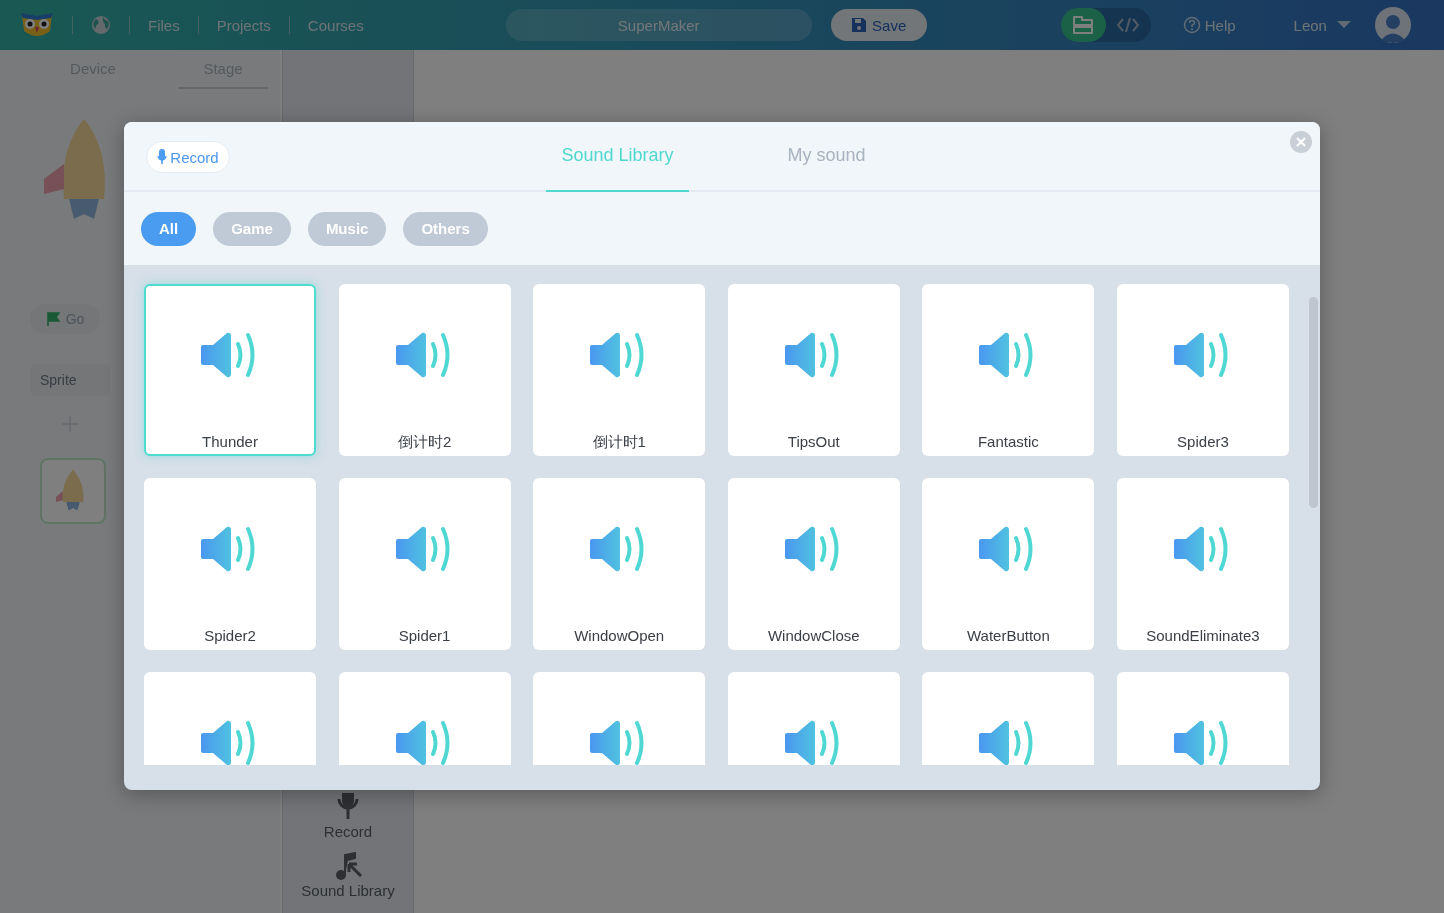  What do you see at coordinates (619, 370) in the screenshot?
I see `sound-card: 倒计时1` at bounding box center [619, 370].